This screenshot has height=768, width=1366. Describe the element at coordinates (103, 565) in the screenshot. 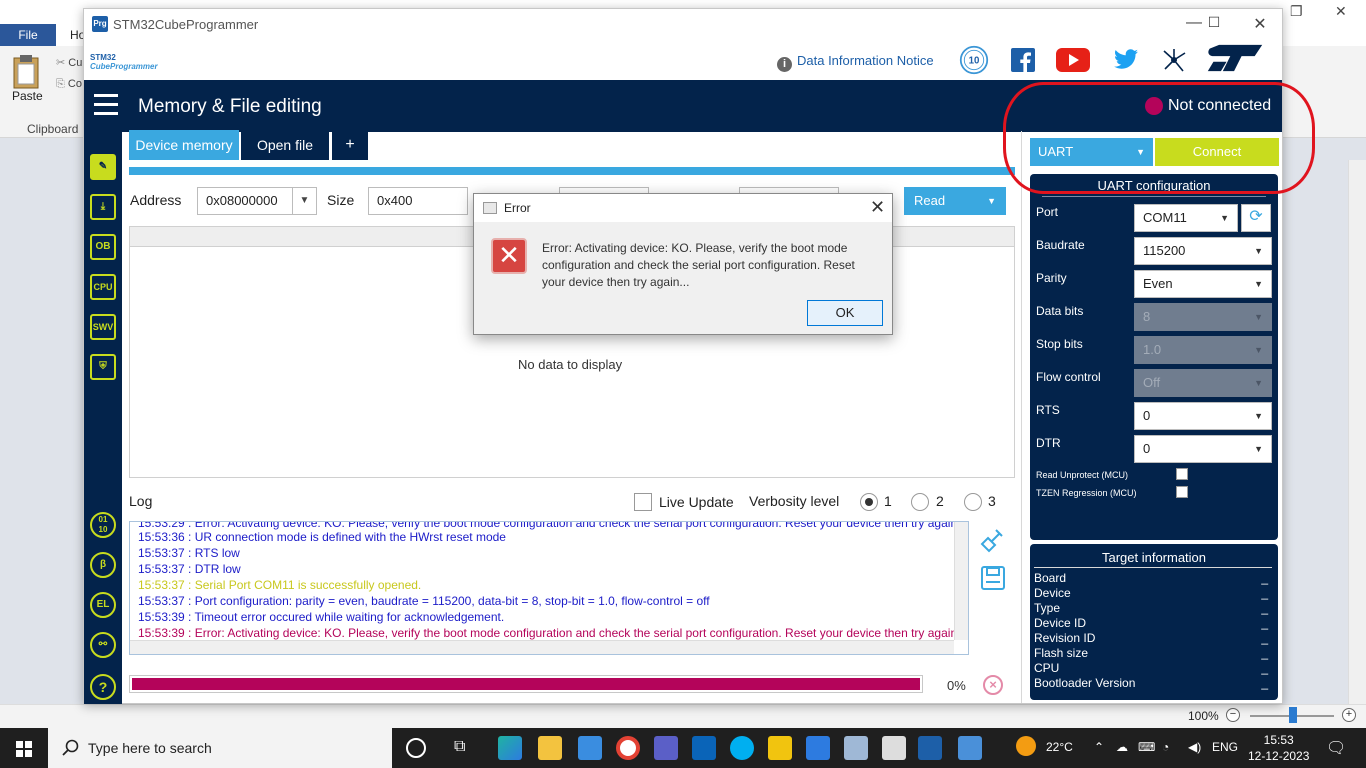

I see `sidebar-item-beta: β` at that location.